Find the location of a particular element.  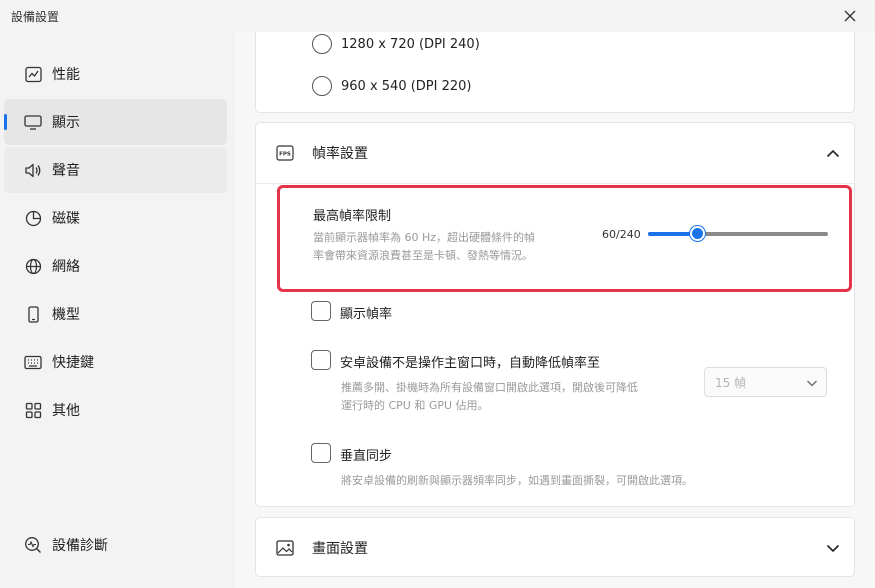

sidebar-item-performance: 性能 is located at coordinates (115, 74).